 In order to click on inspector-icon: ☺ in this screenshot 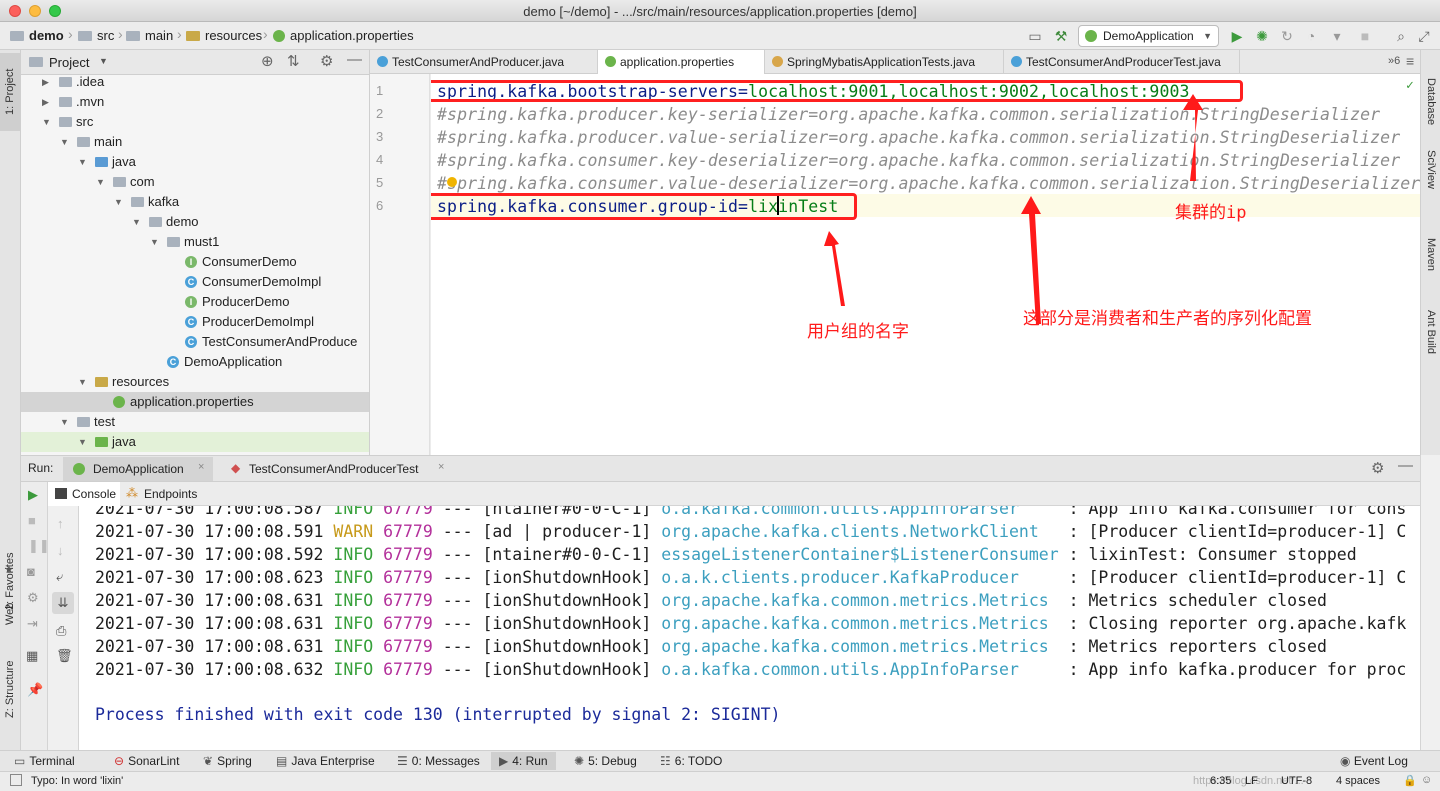, I will do `click(1426, 780)`.